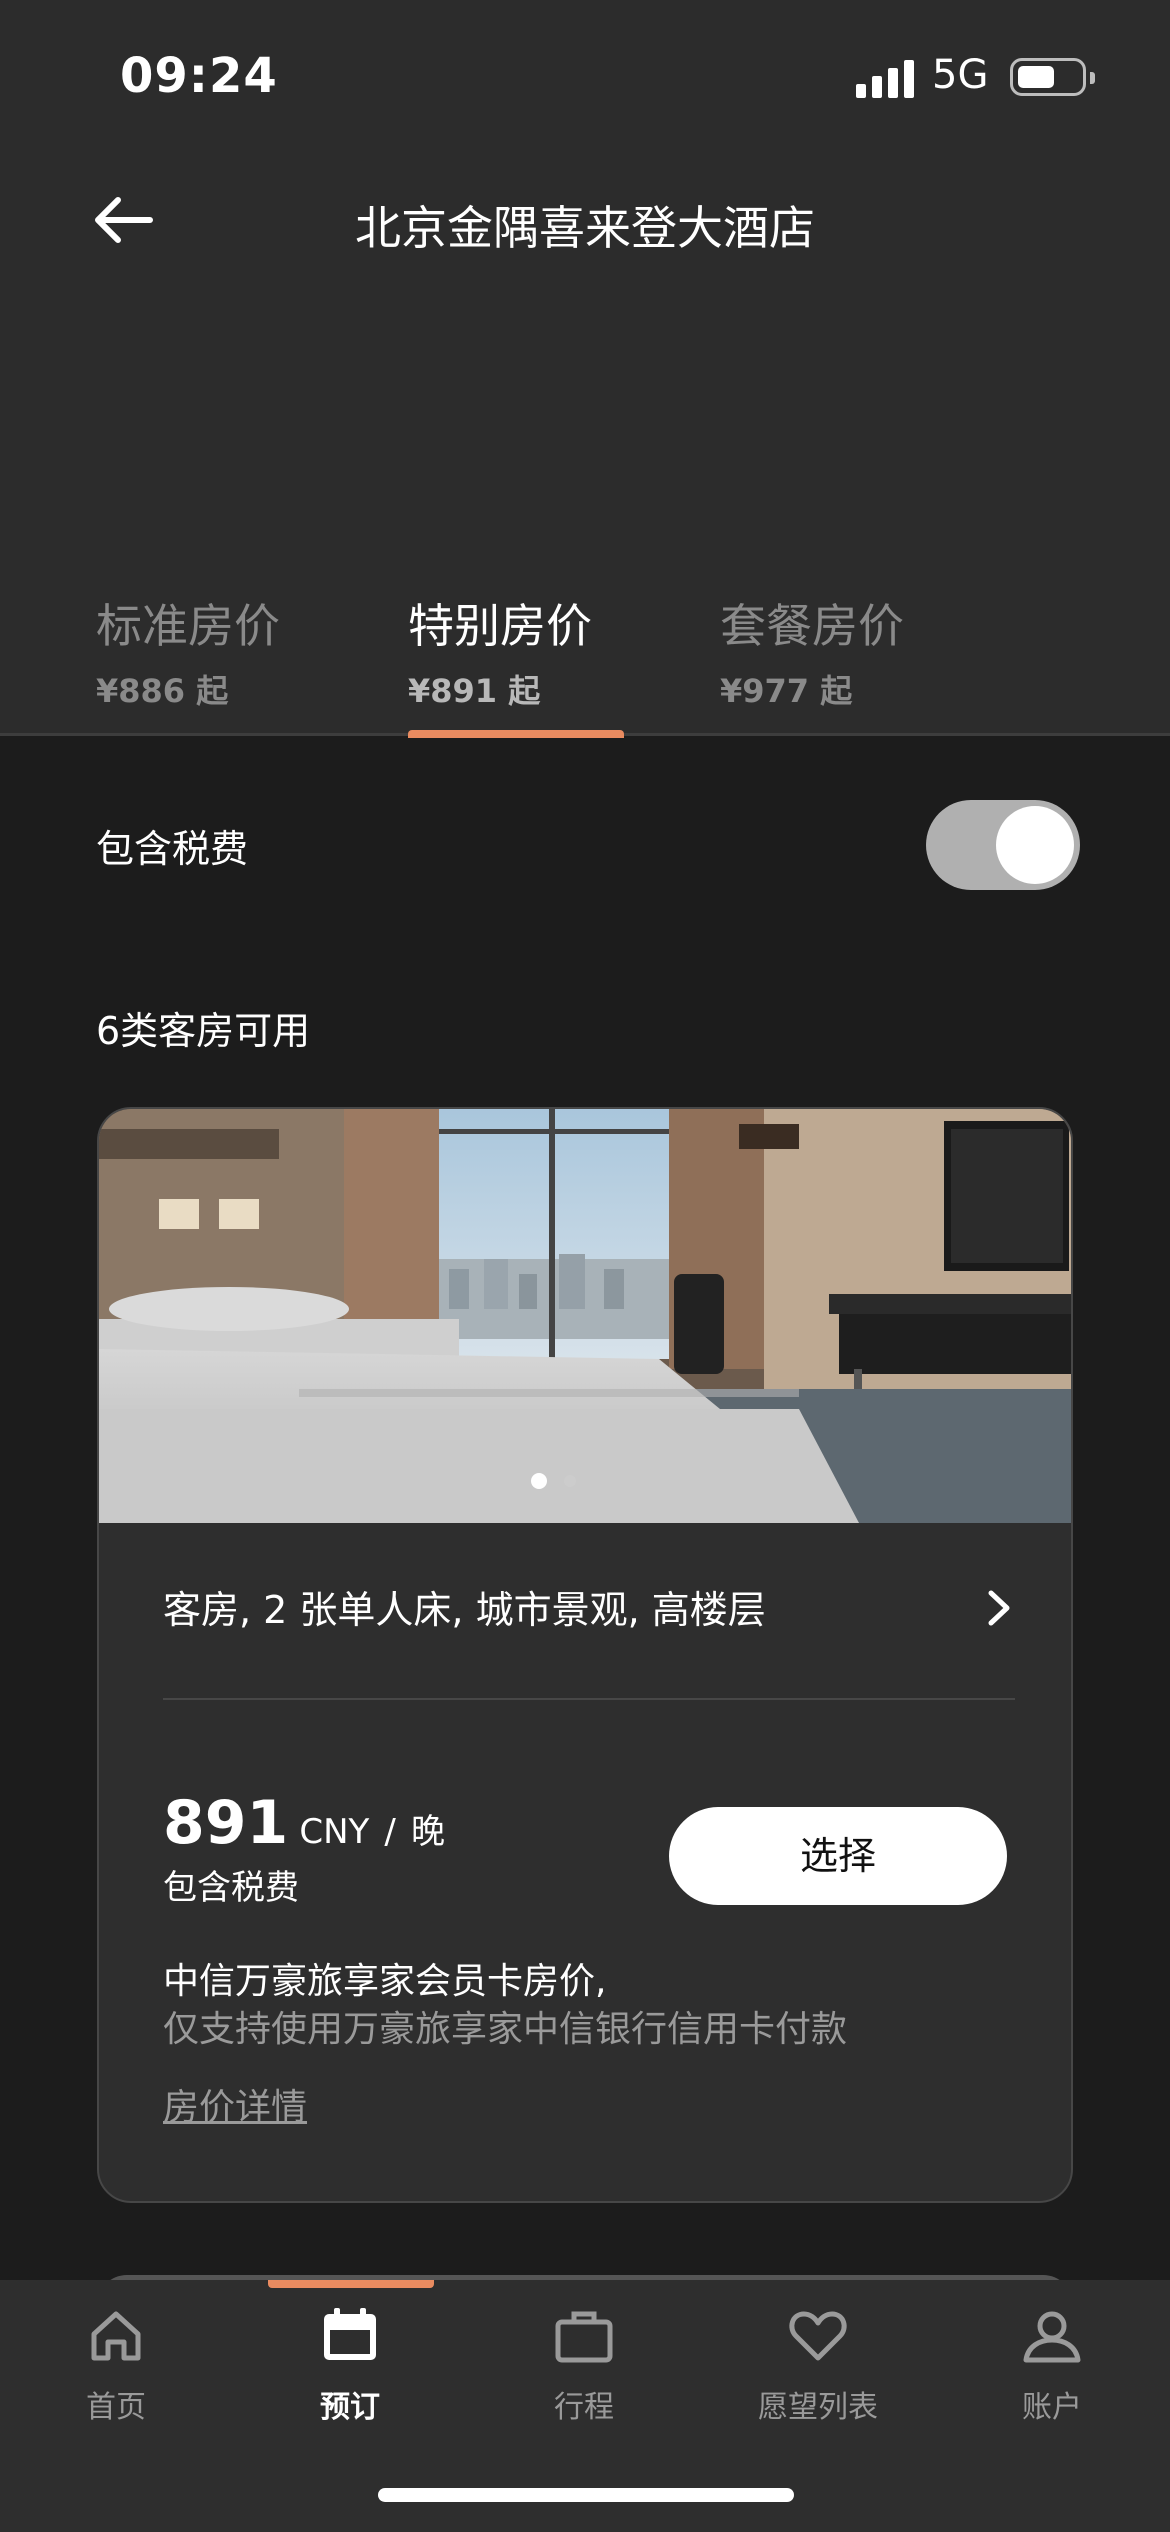 The image size is (1170, 2532). What do you see at coordinates (116, 2336) in the screenshot?
I see `home-icon` at bounding box center [116, 2336].